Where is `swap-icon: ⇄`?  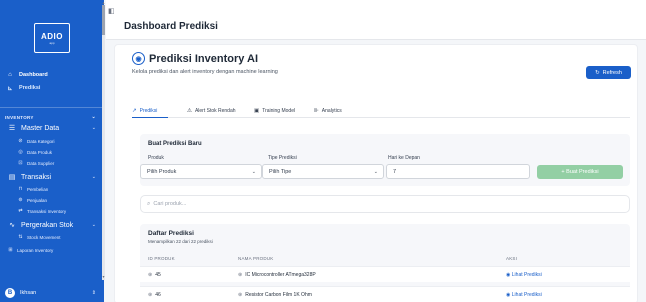 swap-icon: ⇄ is located at coordinates (20, 211).